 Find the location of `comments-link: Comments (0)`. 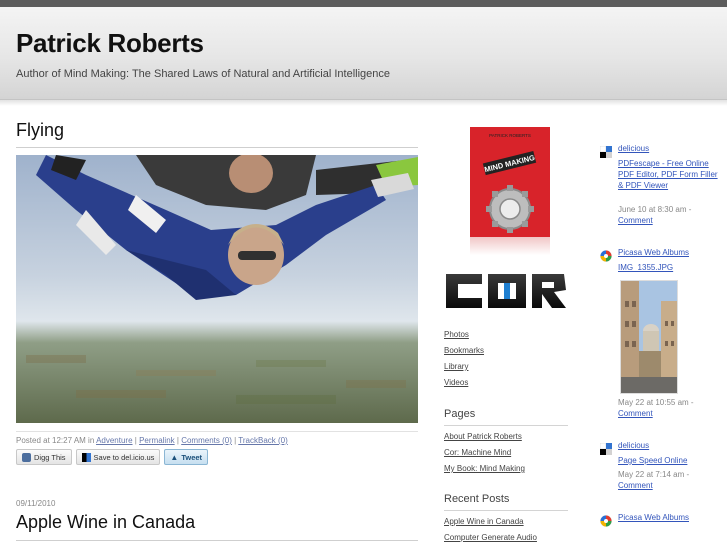

comments-link: Comments (0) is located at coordinates (206, 440).